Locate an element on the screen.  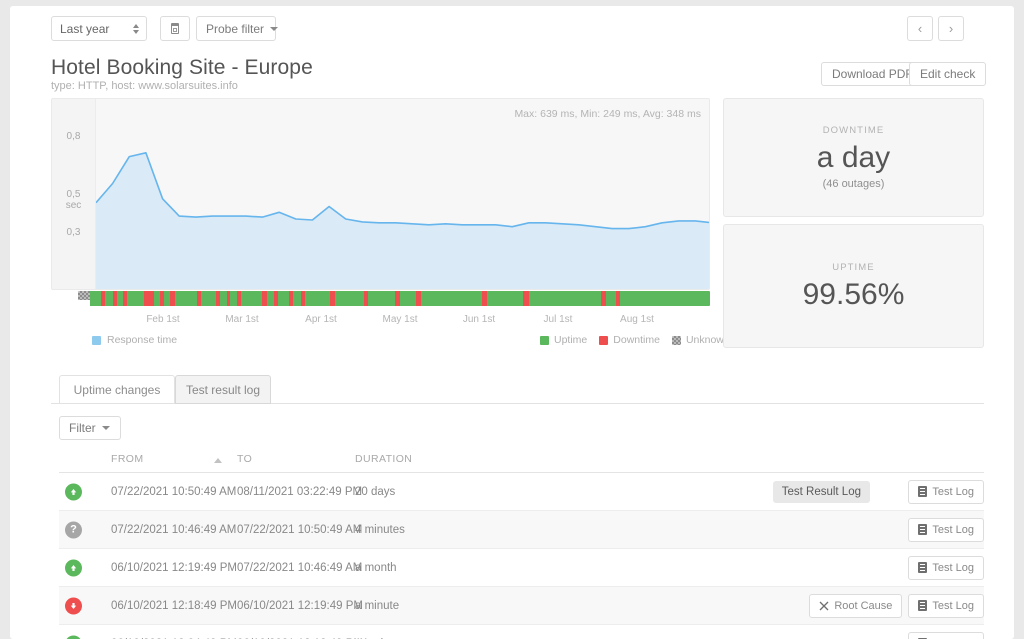
uptime-card: UPTIME 99.56% is located at coordinates (853, 286).